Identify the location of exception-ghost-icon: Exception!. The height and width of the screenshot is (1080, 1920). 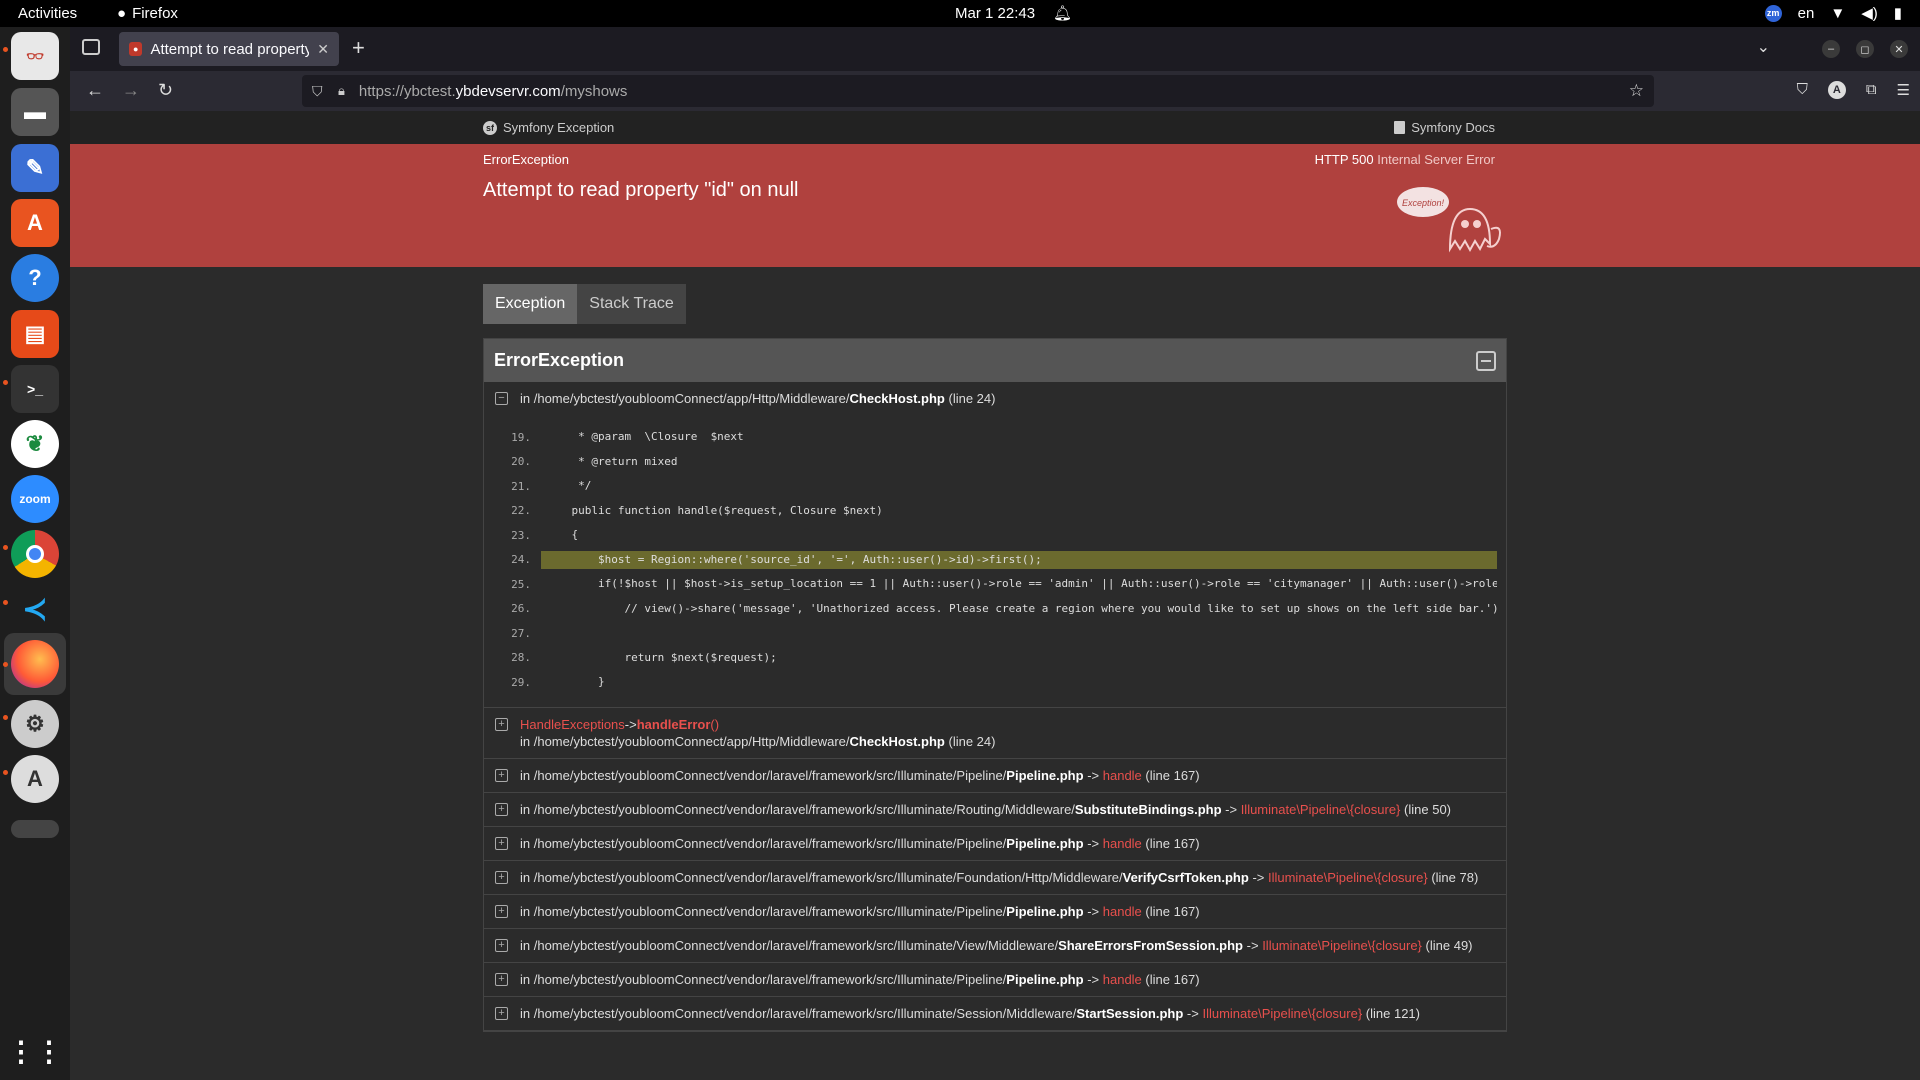
(1449, 220).